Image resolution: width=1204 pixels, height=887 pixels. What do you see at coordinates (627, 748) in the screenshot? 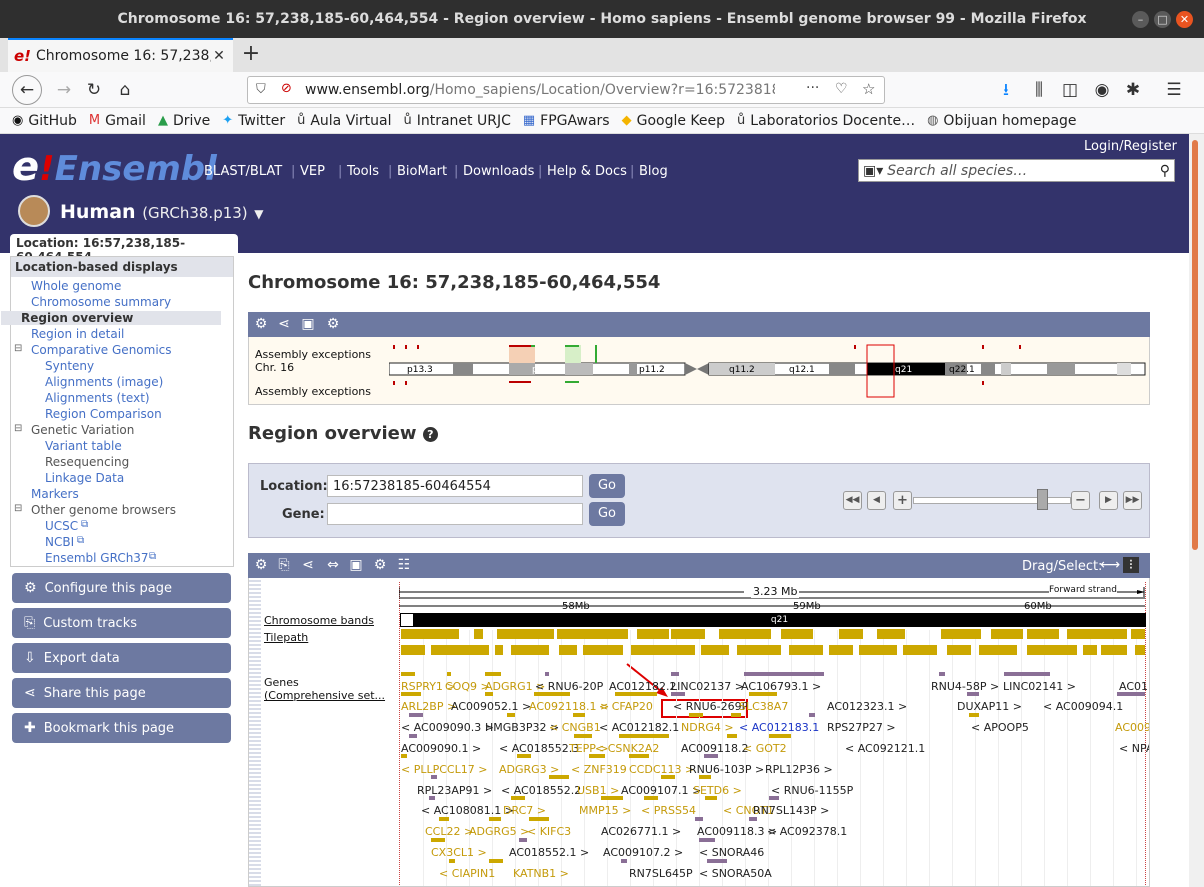
I see `gene-label: < CSNK2A2` at bounding box center [627, 748].